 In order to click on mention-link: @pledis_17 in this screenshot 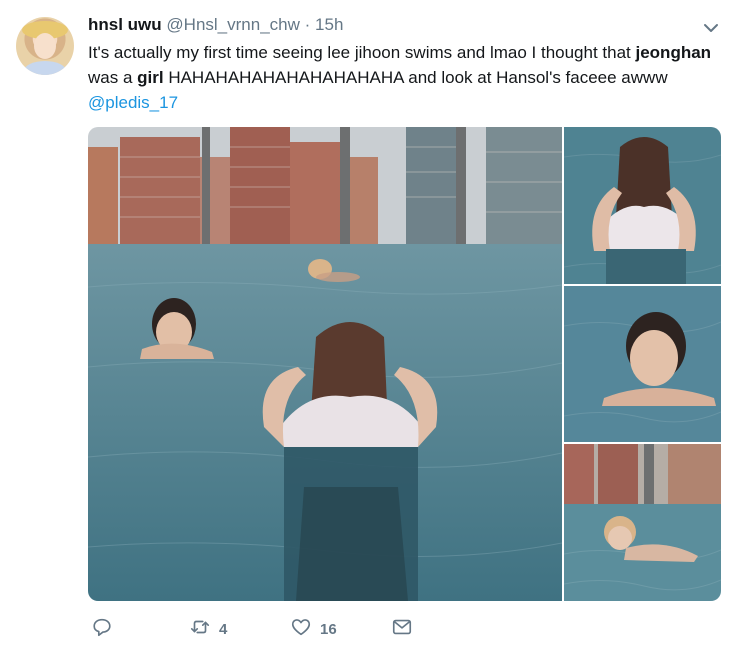, I will do `click(133, 102)`.